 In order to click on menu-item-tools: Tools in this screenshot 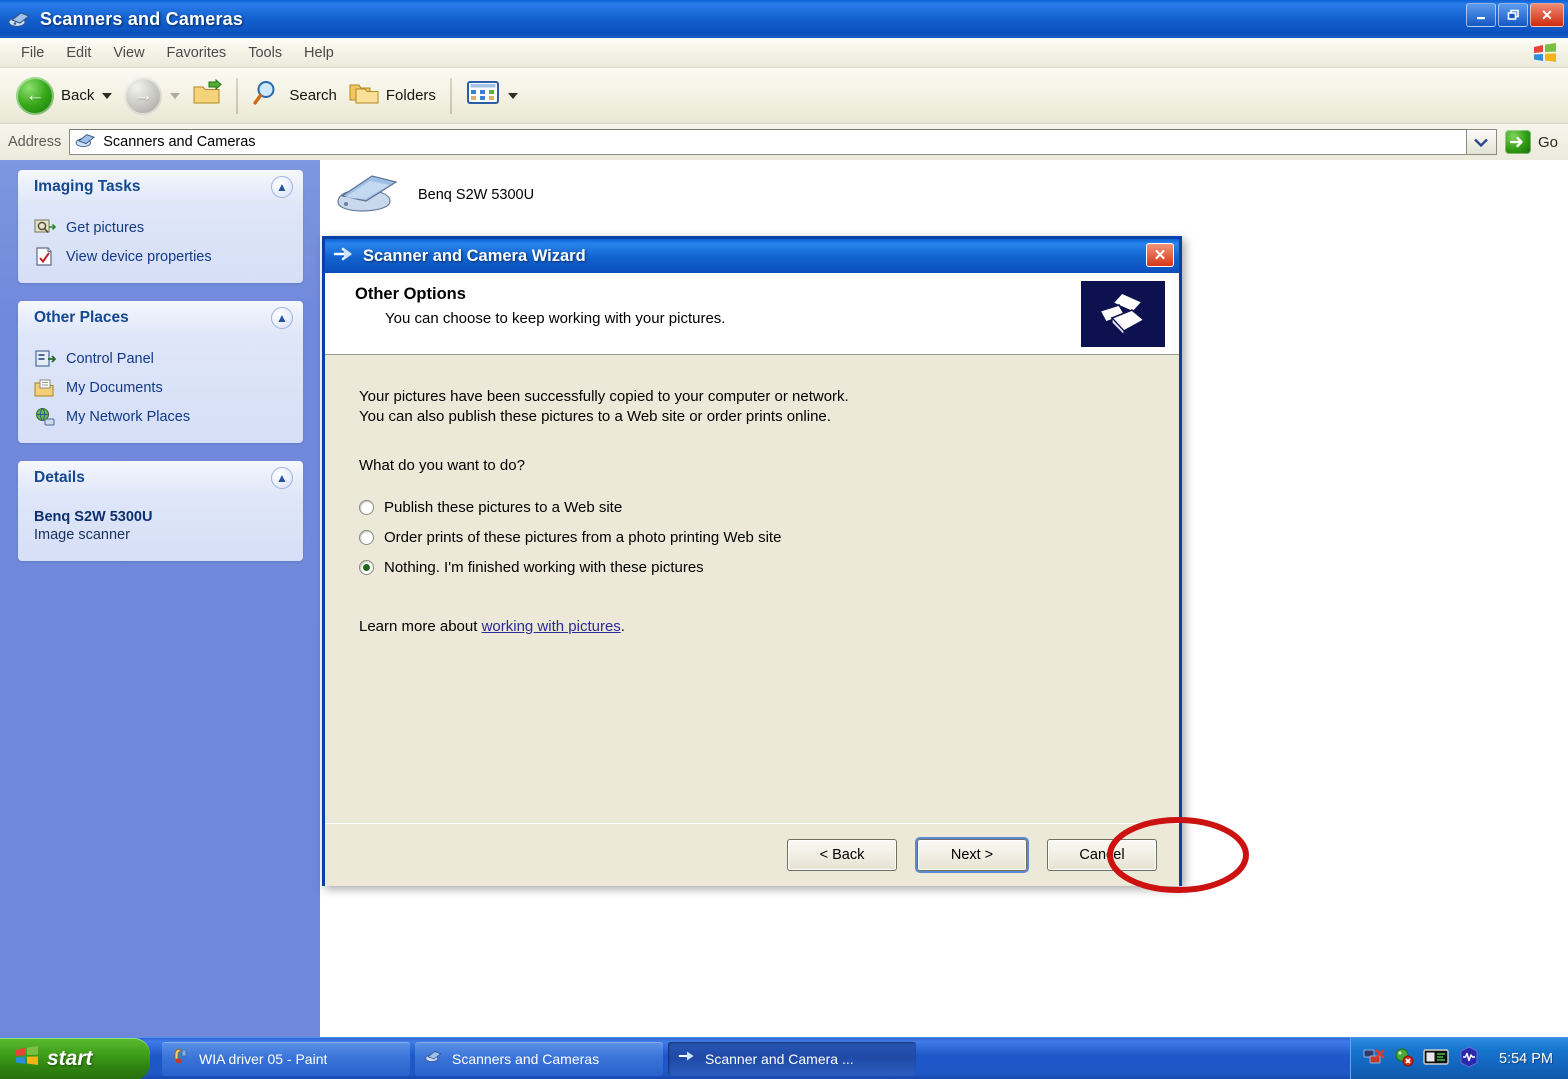, I will do `click(265, 53)`.